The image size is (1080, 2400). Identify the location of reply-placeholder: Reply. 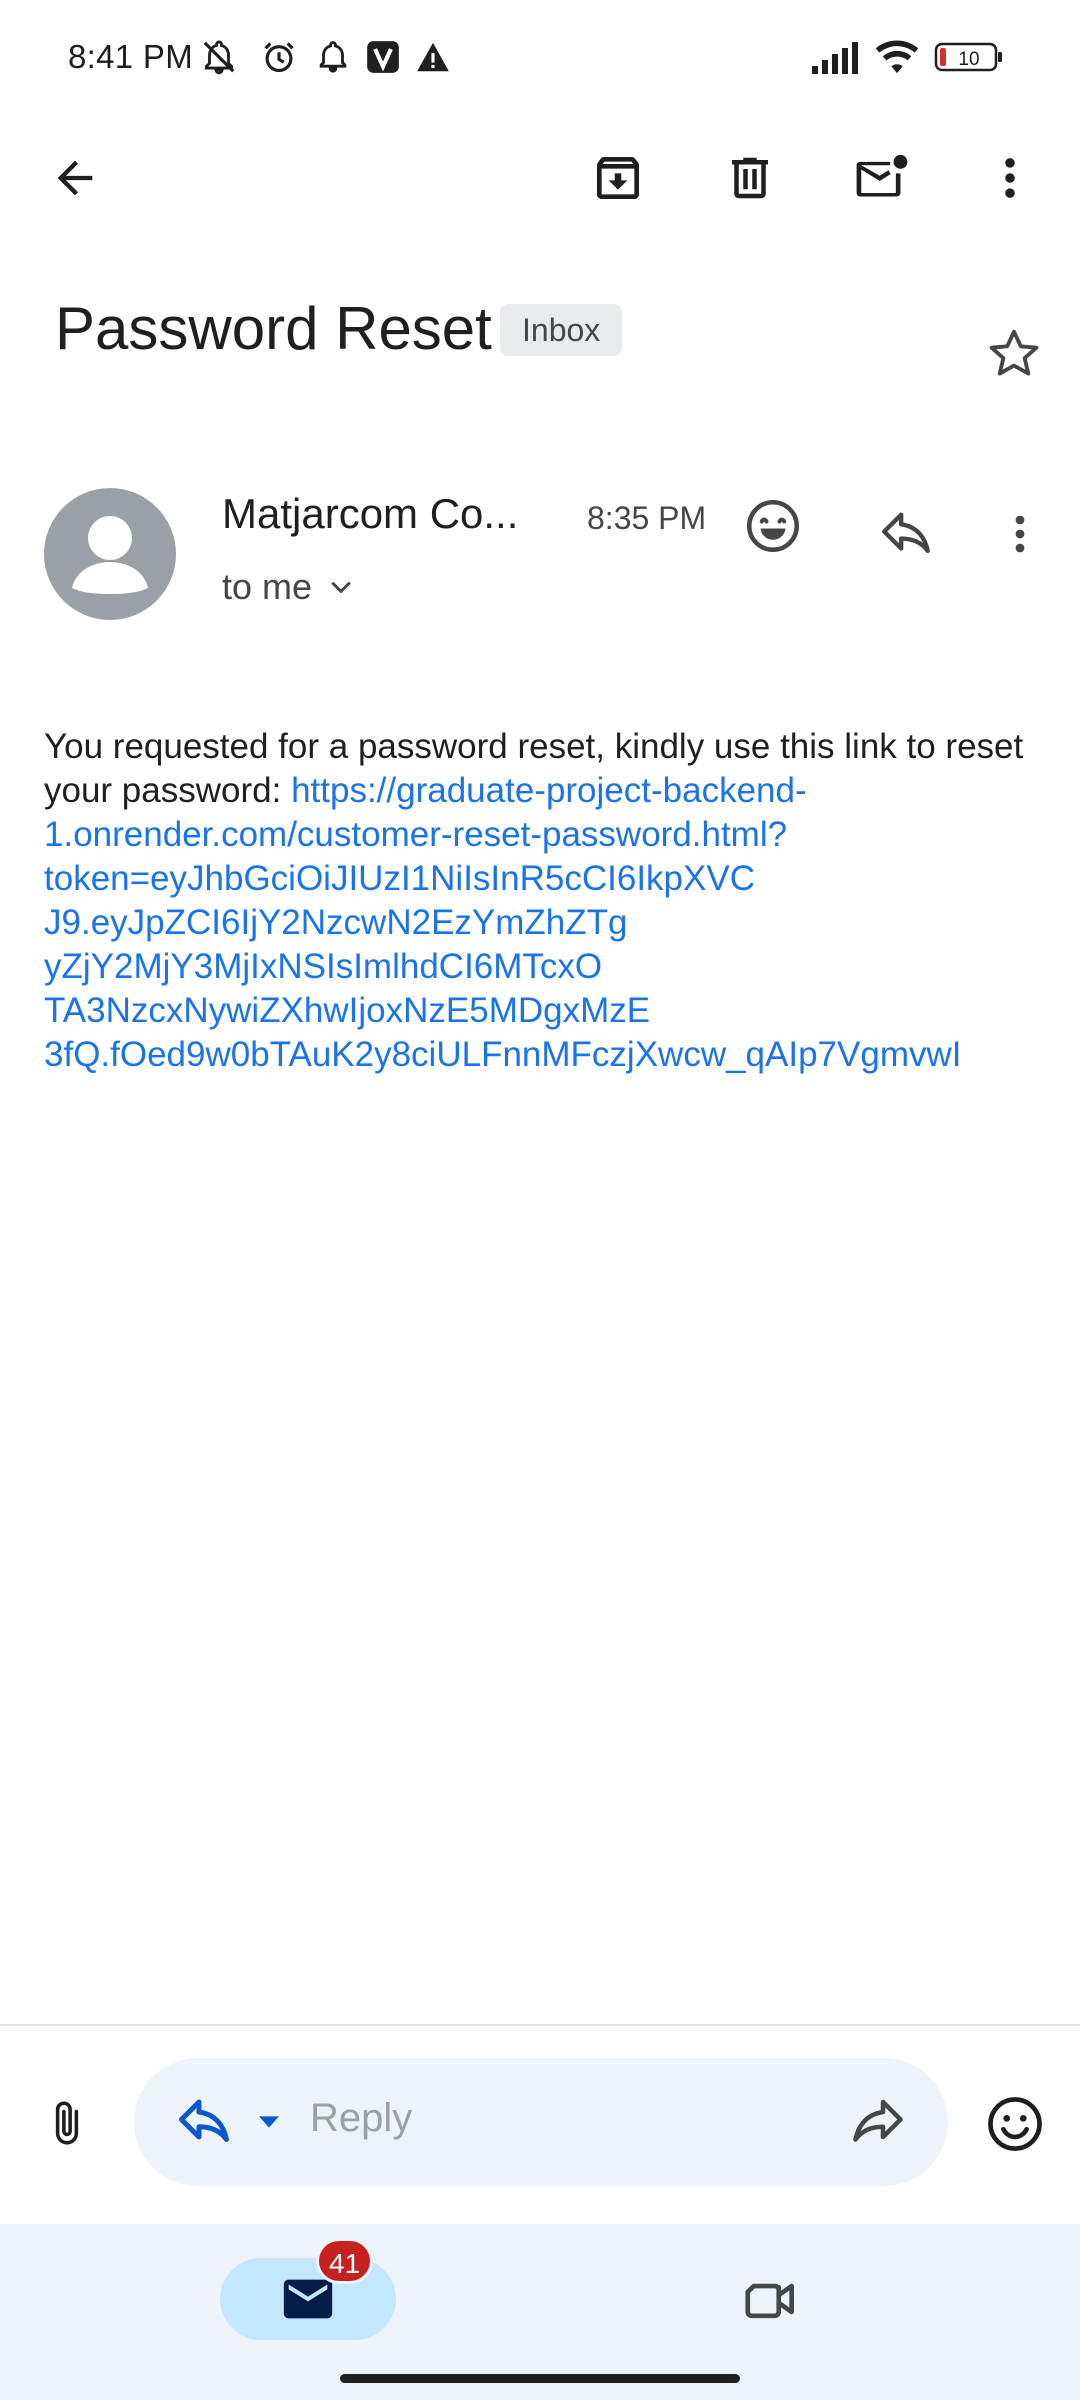
(361, 2118).